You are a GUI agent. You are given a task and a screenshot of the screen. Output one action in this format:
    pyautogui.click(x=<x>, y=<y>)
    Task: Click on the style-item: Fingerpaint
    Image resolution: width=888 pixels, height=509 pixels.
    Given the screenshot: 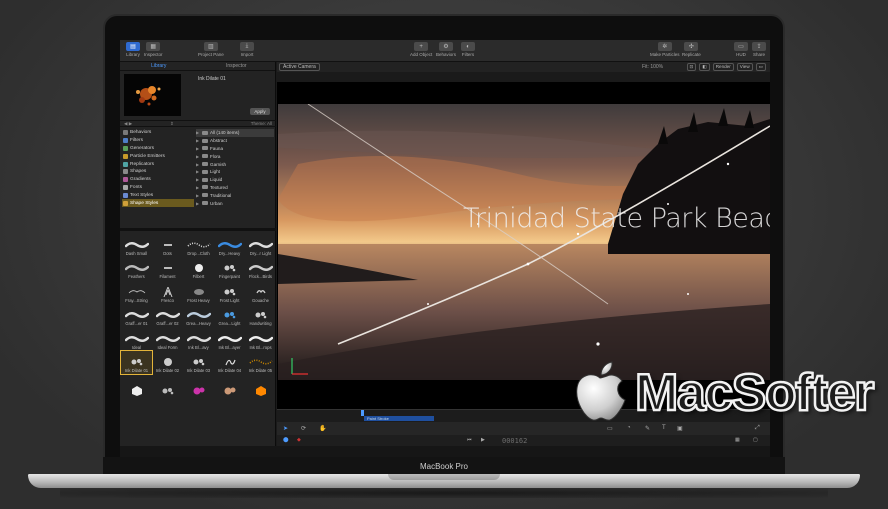 What is the action you would take?
    pyautogui.click(x=229, y=269)
    